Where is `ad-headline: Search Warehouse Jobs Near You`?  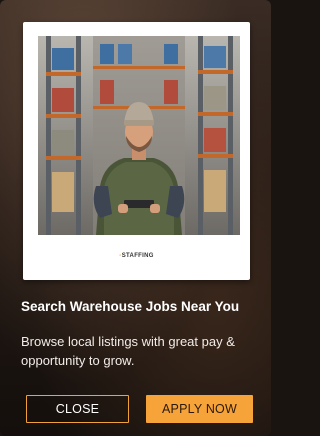 ad-headline: Search Warehouse Jobs Near You is located at coordinates (130, 306).